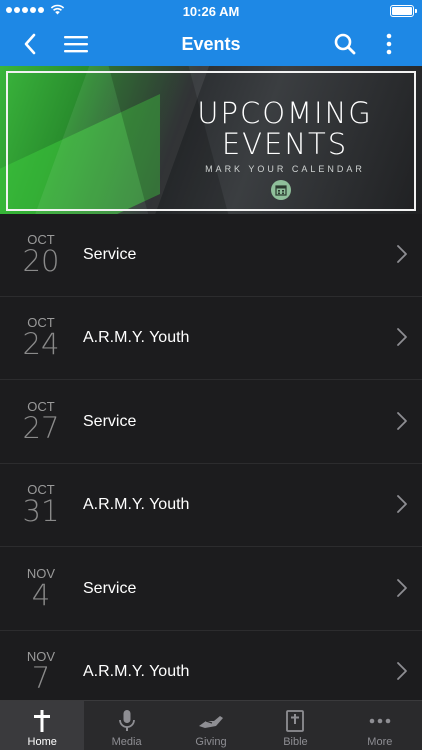 This screenshot has width=422, height=750. I want to click on status-time: 10:26 AM, so click(211, 11).